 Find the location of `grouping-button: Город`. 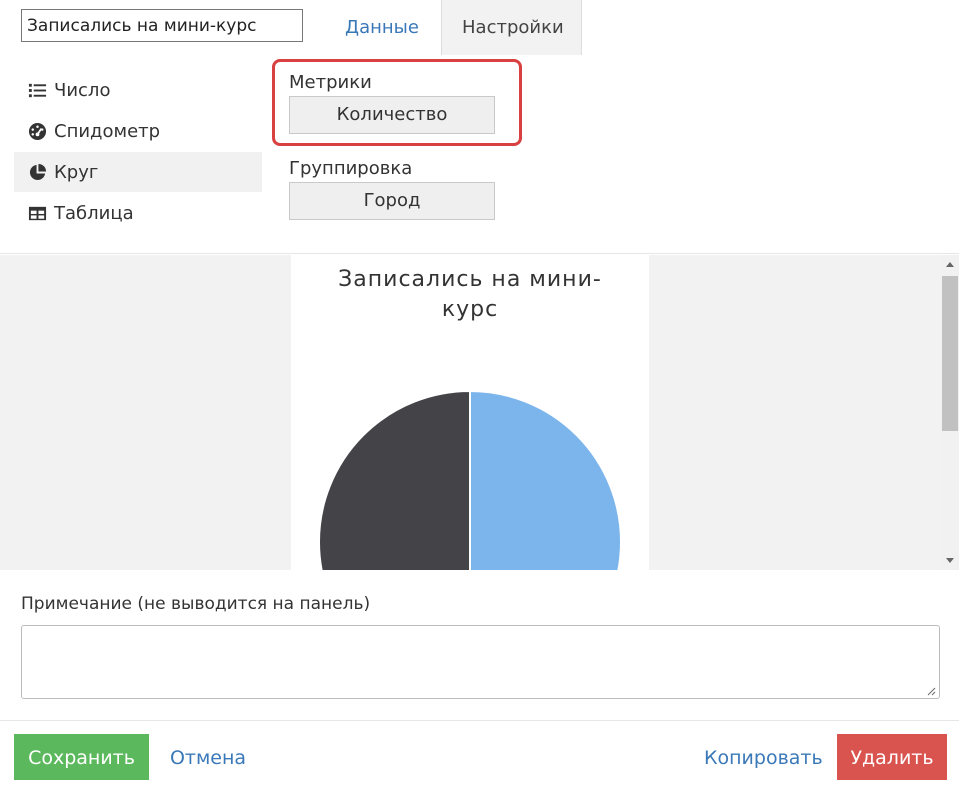

grouping-button: Город is located at coordinates (392, 201).